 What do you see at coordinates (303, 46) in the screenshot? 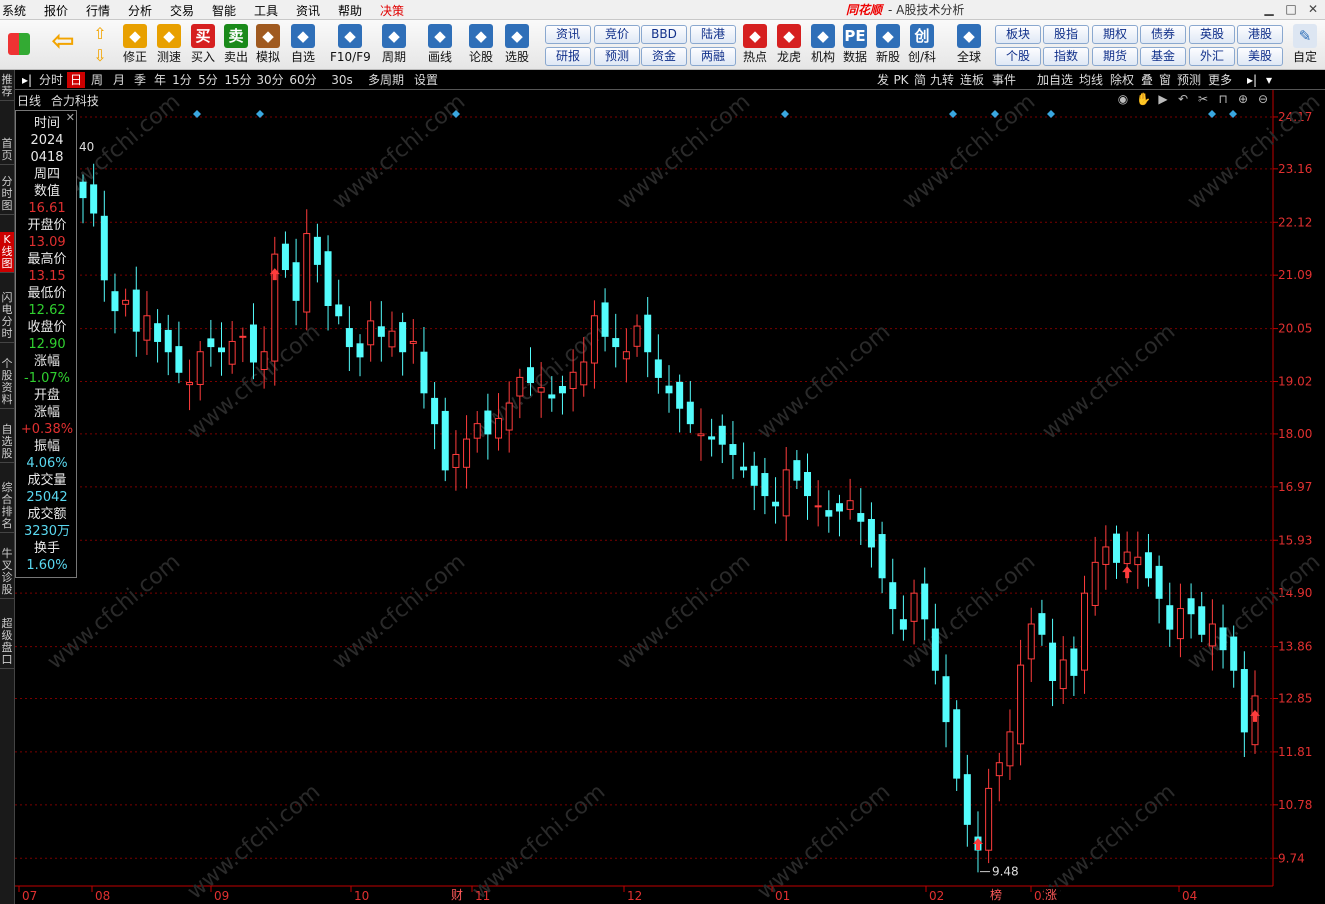
I see `star-button: ◆ 自选` at bounding box center [303, 46].